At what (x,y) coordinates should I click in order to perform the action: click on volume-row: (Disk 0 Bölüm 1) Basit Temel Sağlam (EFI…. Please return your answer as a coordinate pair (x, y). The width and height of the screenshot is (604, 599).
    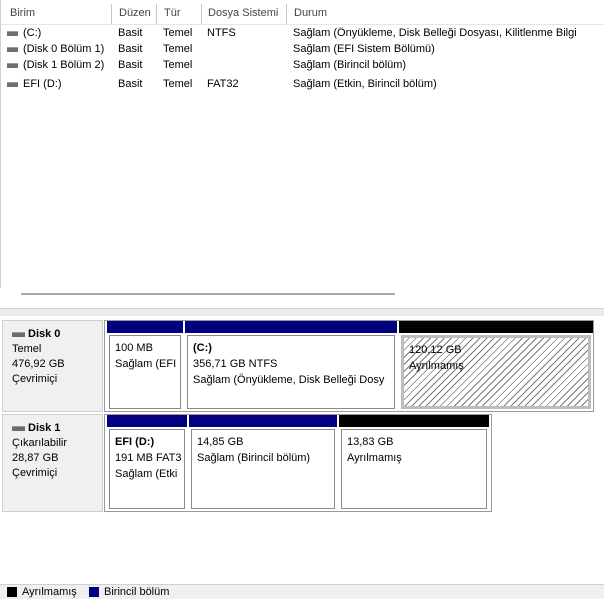
    Looking at the image, I should click on (302, 49).